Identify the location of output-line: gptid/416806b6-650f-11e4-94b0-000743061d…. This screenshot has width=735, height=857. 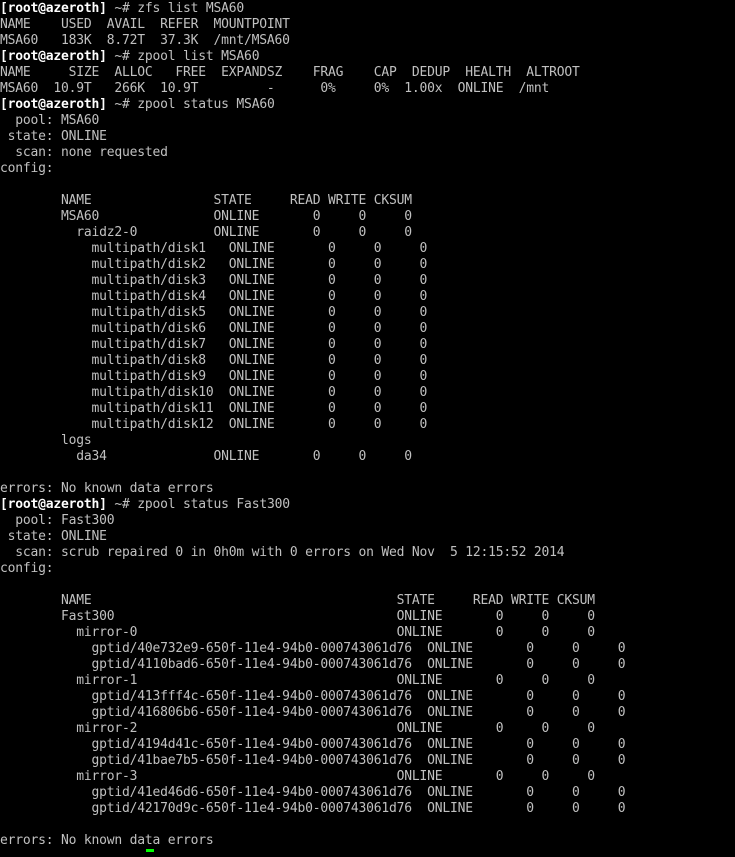
(313, 712).